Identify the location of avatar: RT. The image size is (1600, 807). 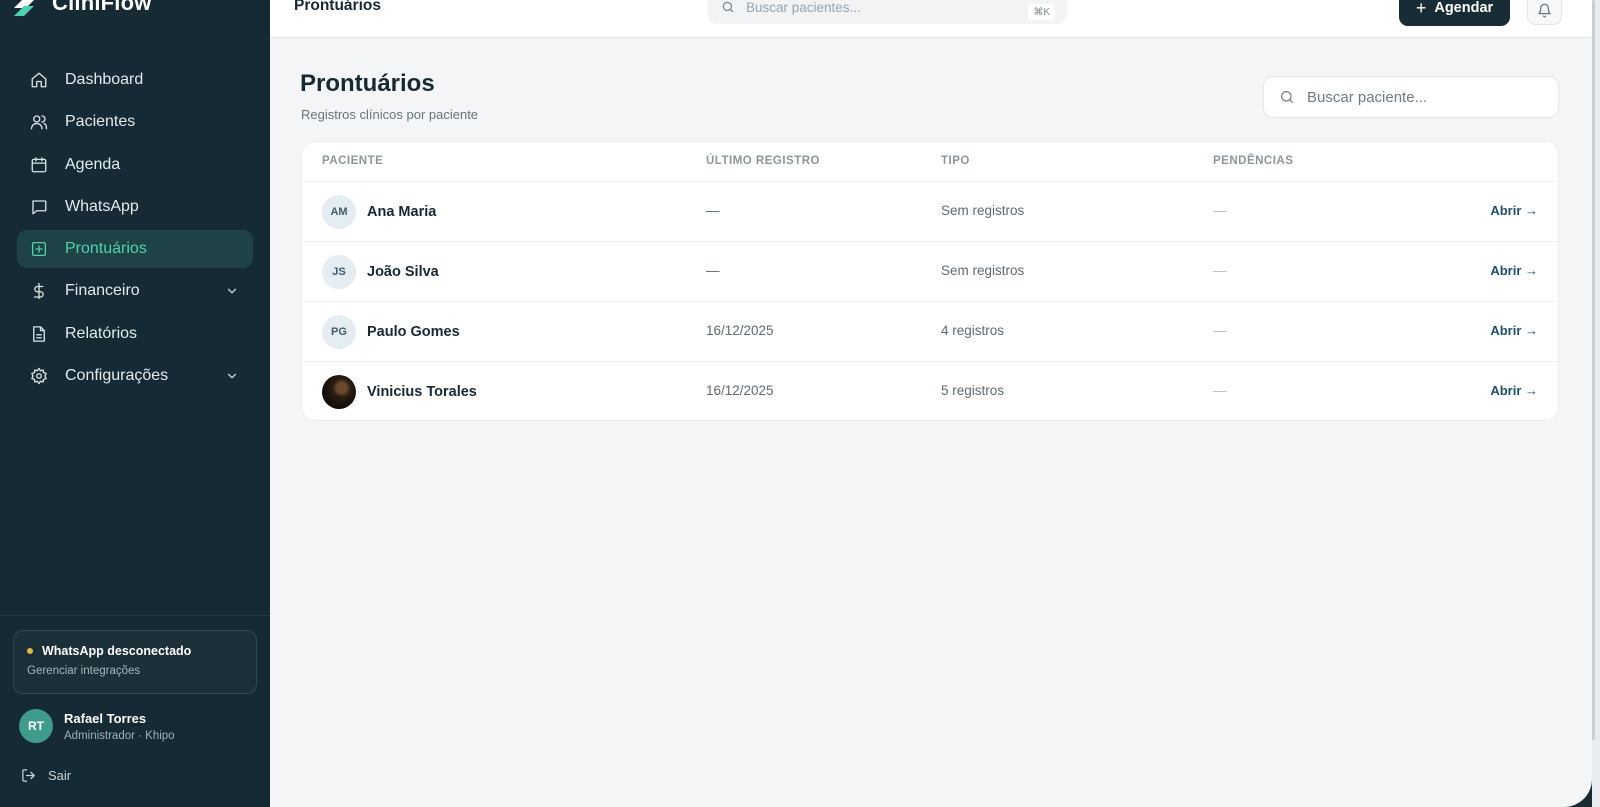
(36, 726).